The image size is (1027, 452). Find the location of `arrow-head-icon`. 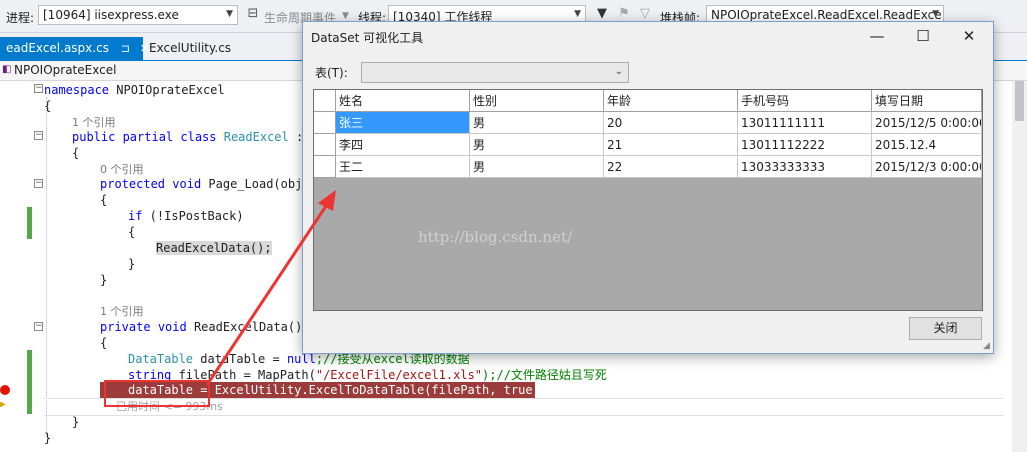

arrow-head-icon is located at coordinates (327, 200).